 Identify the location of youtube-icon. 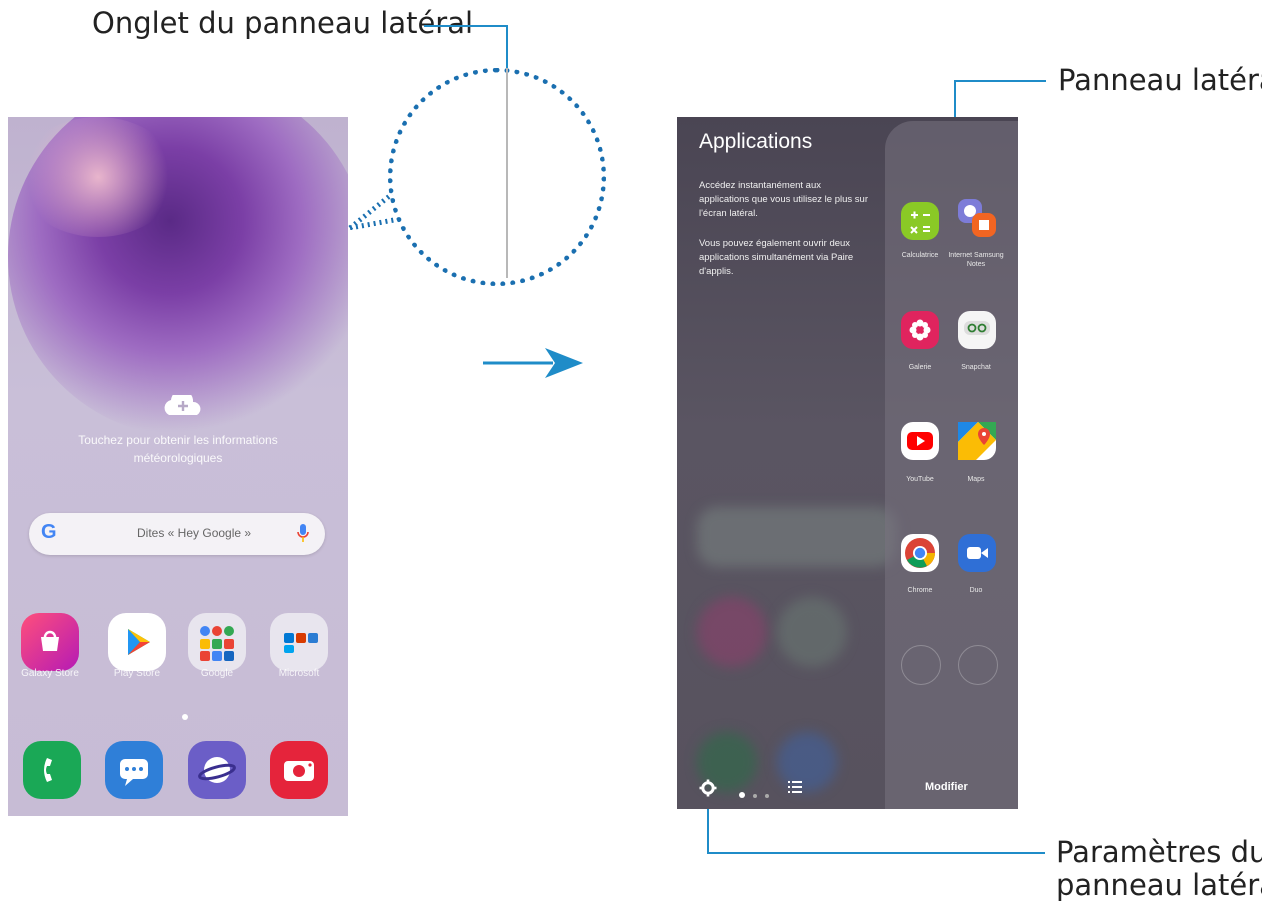
(920, 441).